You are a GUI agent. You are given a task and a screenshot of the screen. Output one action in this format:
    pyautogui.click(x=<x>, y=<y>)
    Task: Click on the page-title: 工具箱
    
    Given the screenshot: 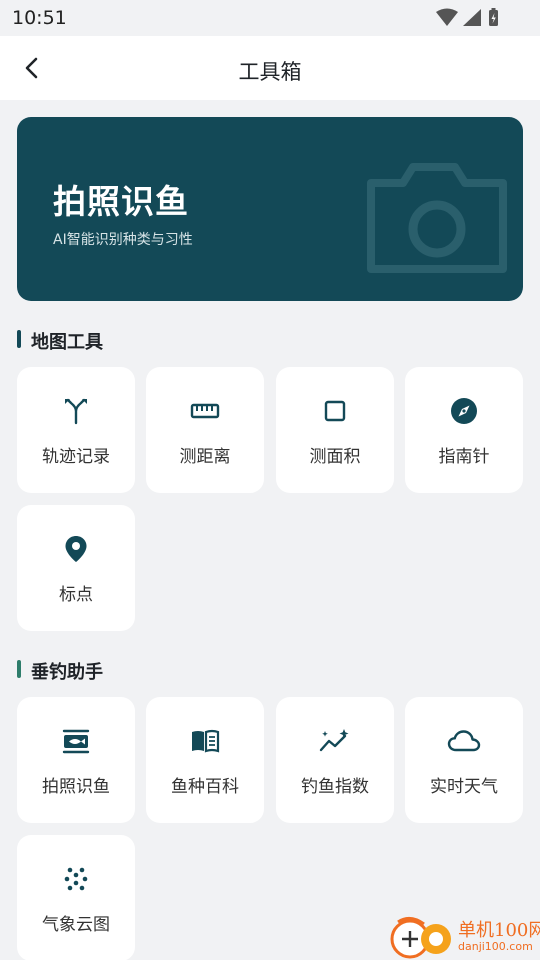 What is the action you would take?
    pyautogui.click(x=270, y=72)
    